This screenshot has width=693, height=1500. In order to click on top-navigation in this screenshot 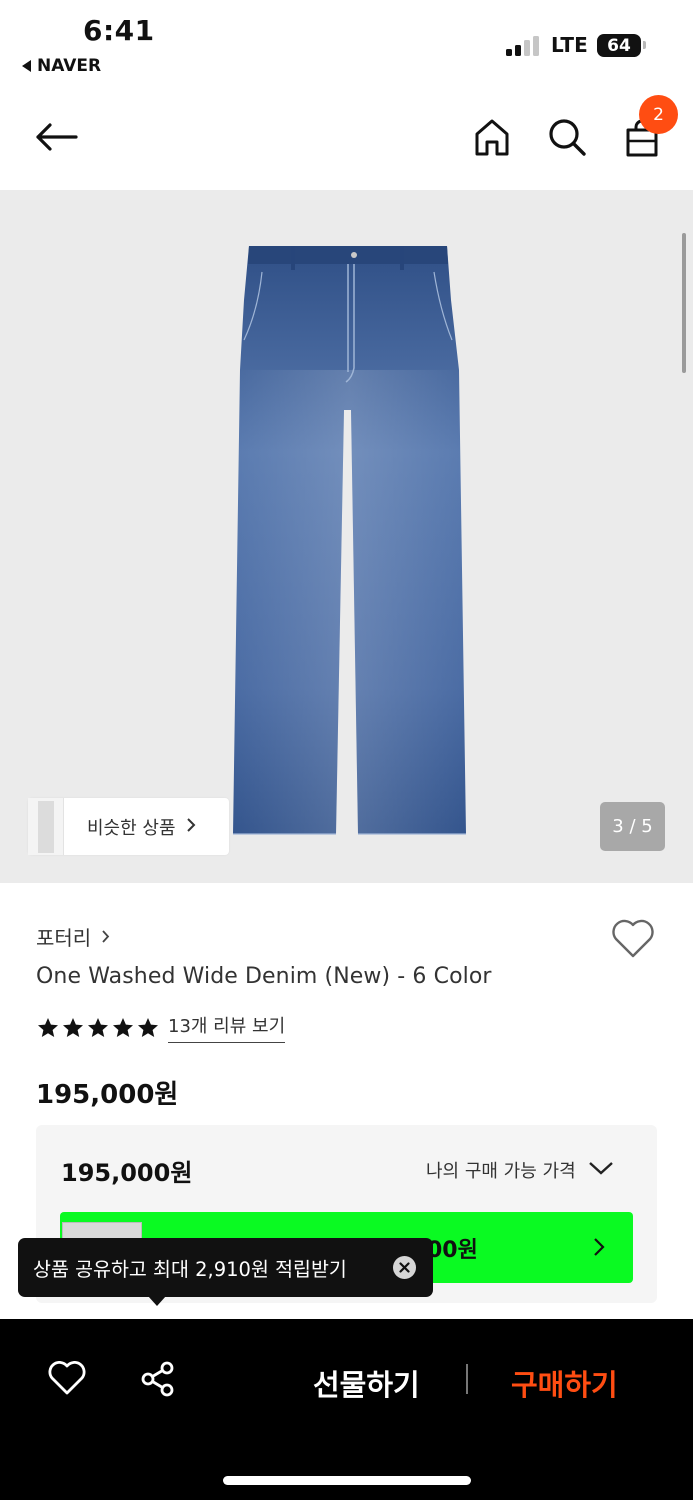, I will do `click(346, 140)`.